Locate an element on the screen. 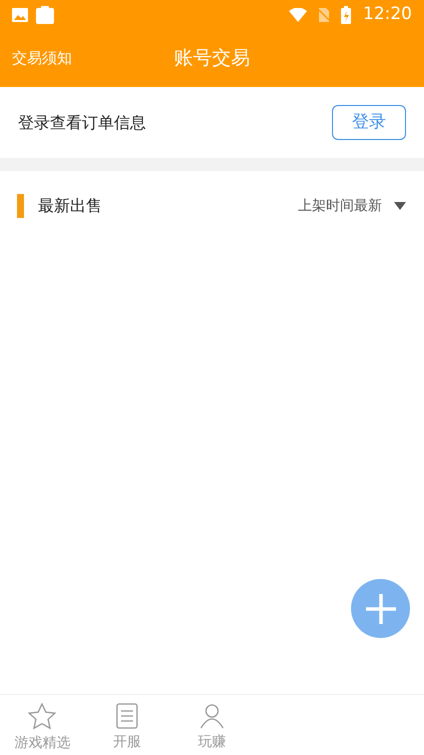  notice-link: 交易须知 is located at coordinates (42, 58).